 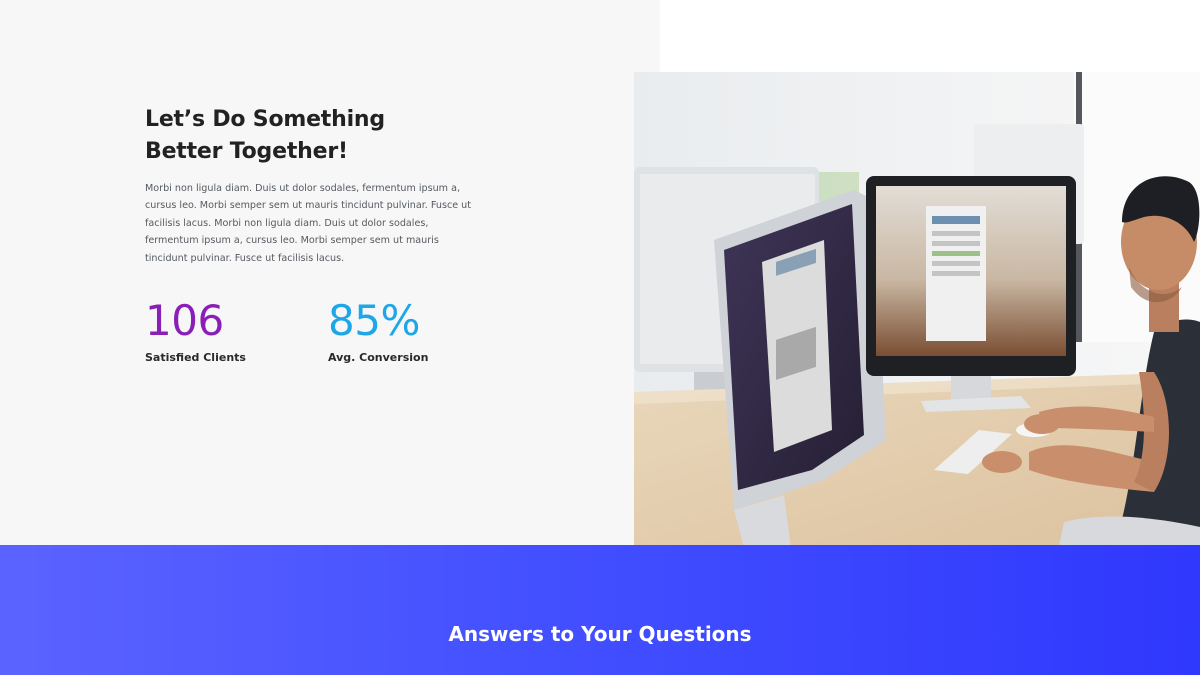 I want to click on stat-label: Avg. Conversion, so click(x=378, y=357).